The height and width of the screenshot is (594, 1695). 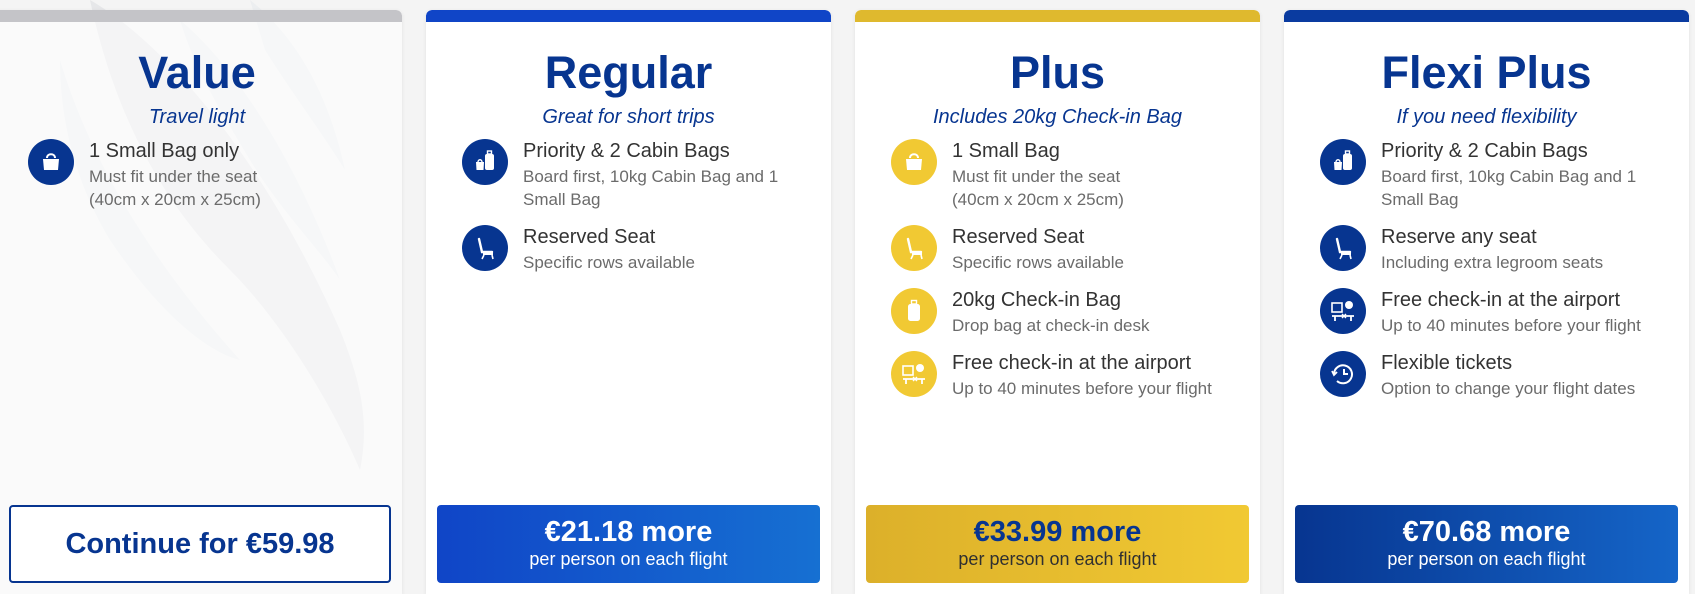 I want to click on fare-title: Regular, so click(x=628, y=72).